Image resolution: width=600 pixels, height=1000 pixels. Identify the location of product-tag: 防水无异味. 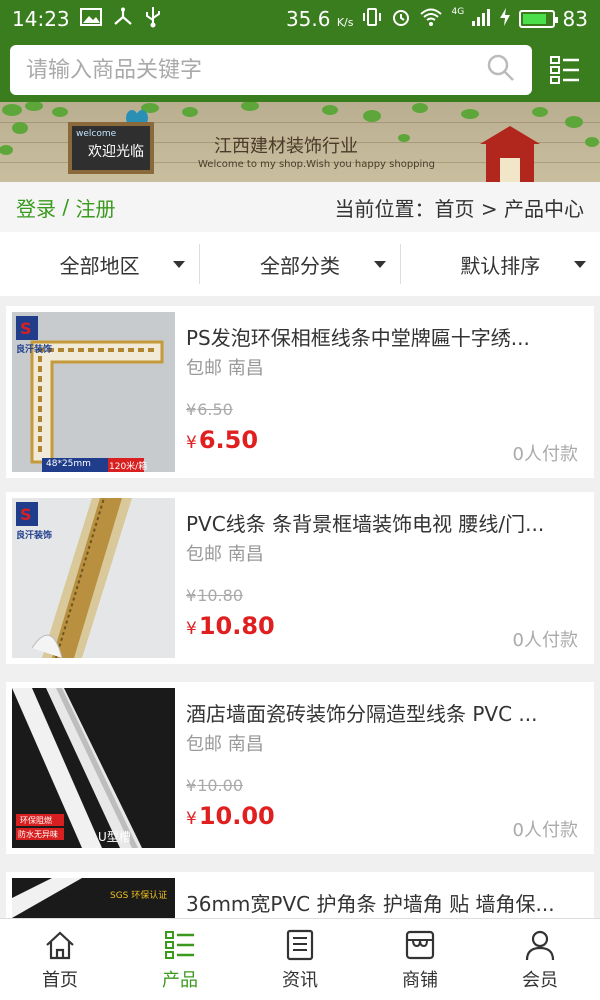
(38, 834).